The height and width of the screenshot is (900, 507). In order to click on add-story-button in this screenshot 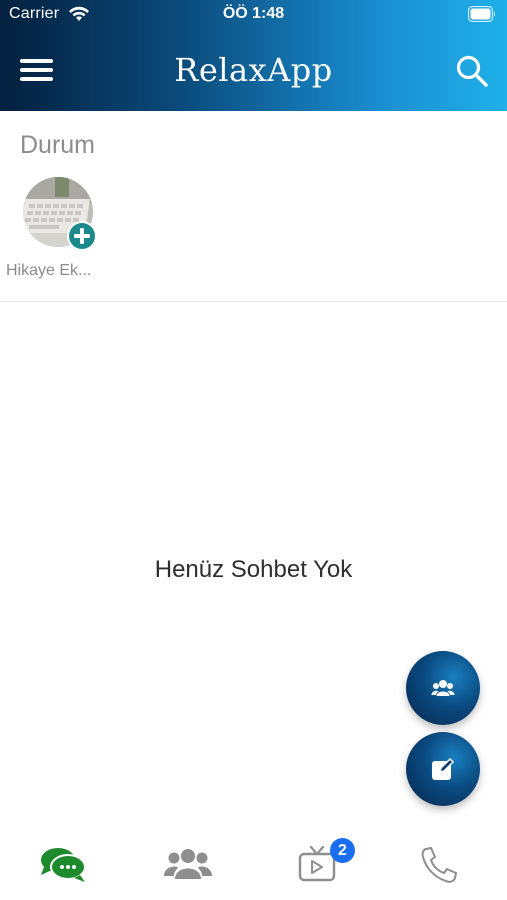, I will do `click(82, 236)`.